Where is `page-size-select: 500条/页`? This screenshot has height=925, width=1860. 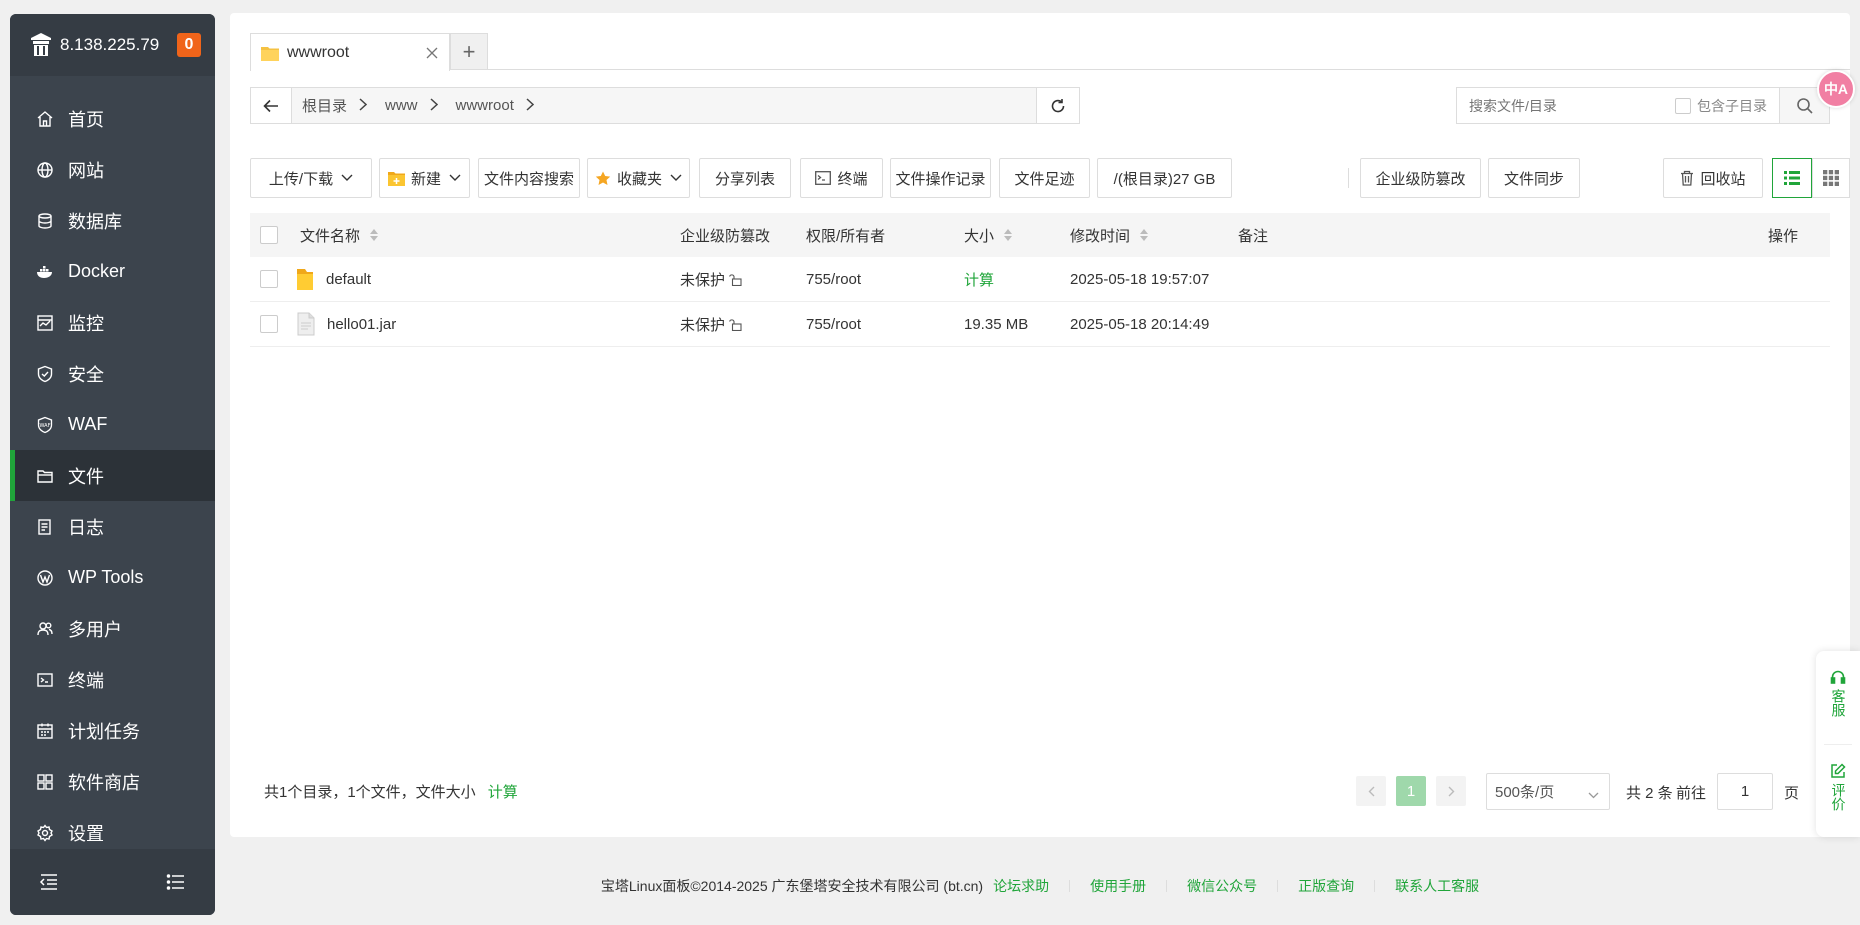
page-size-select: 500条/页 is located at coordinates (1548, 791).